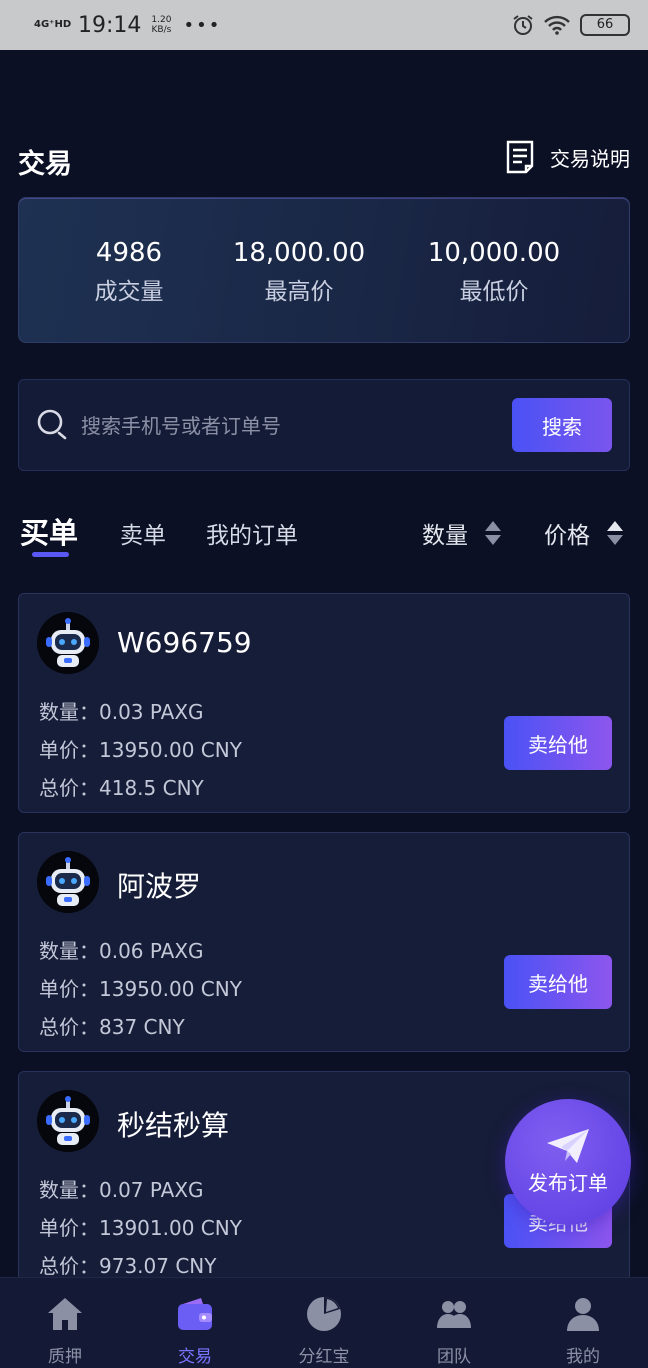 The height and width of the screenshot is (1368, 648). What do you see at coordinates (140, 1228) in the screenshot?
I see `order-unit-price: 单价：13901.00 CNY` at bounding box center [140, 1228].